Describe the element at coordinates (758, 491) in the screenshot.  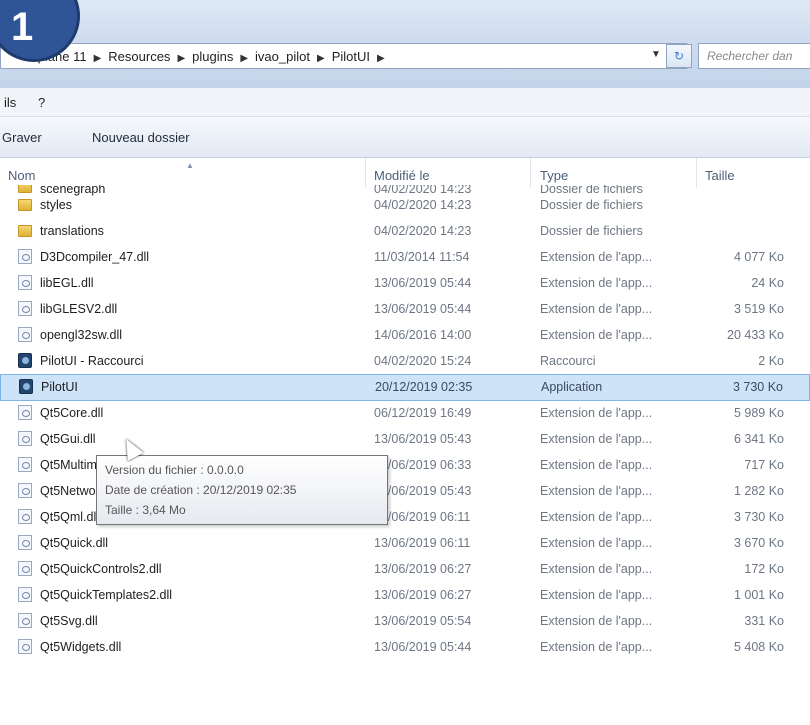
I see `file-size: 1 282 Ko` at that location.